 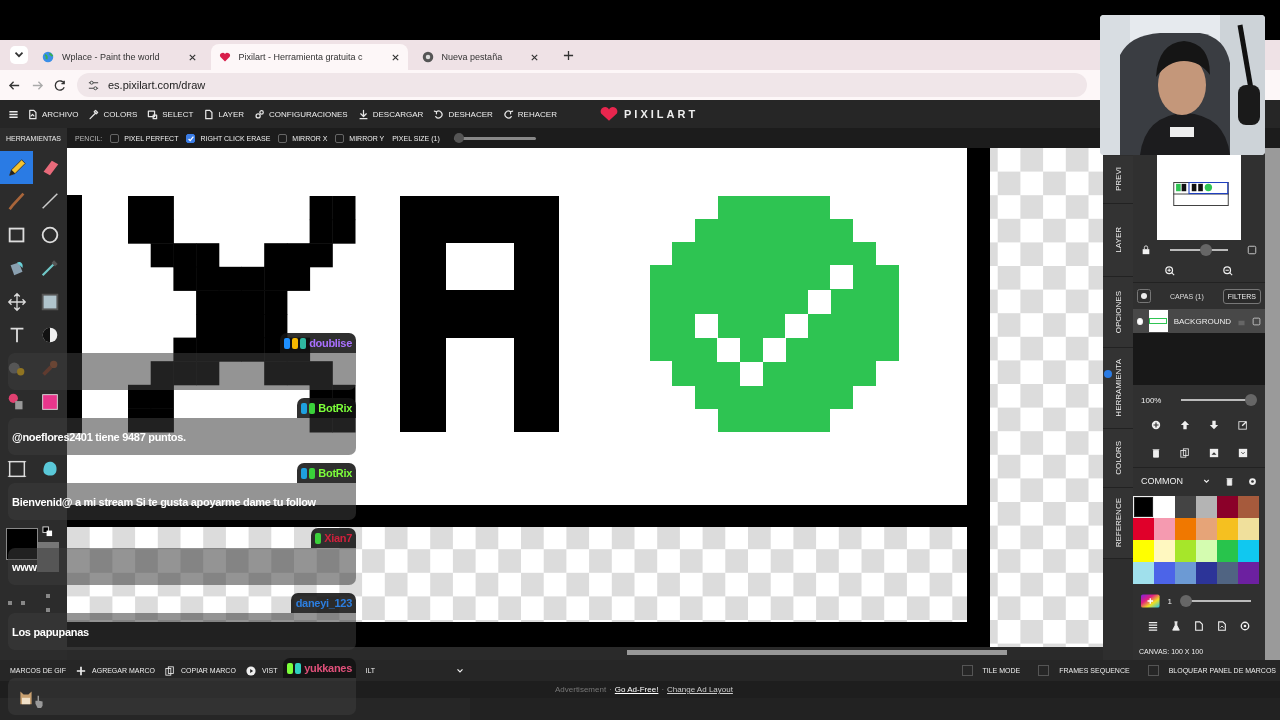 I want to click on menu-button: SELECT, so click(x=170, y=114).